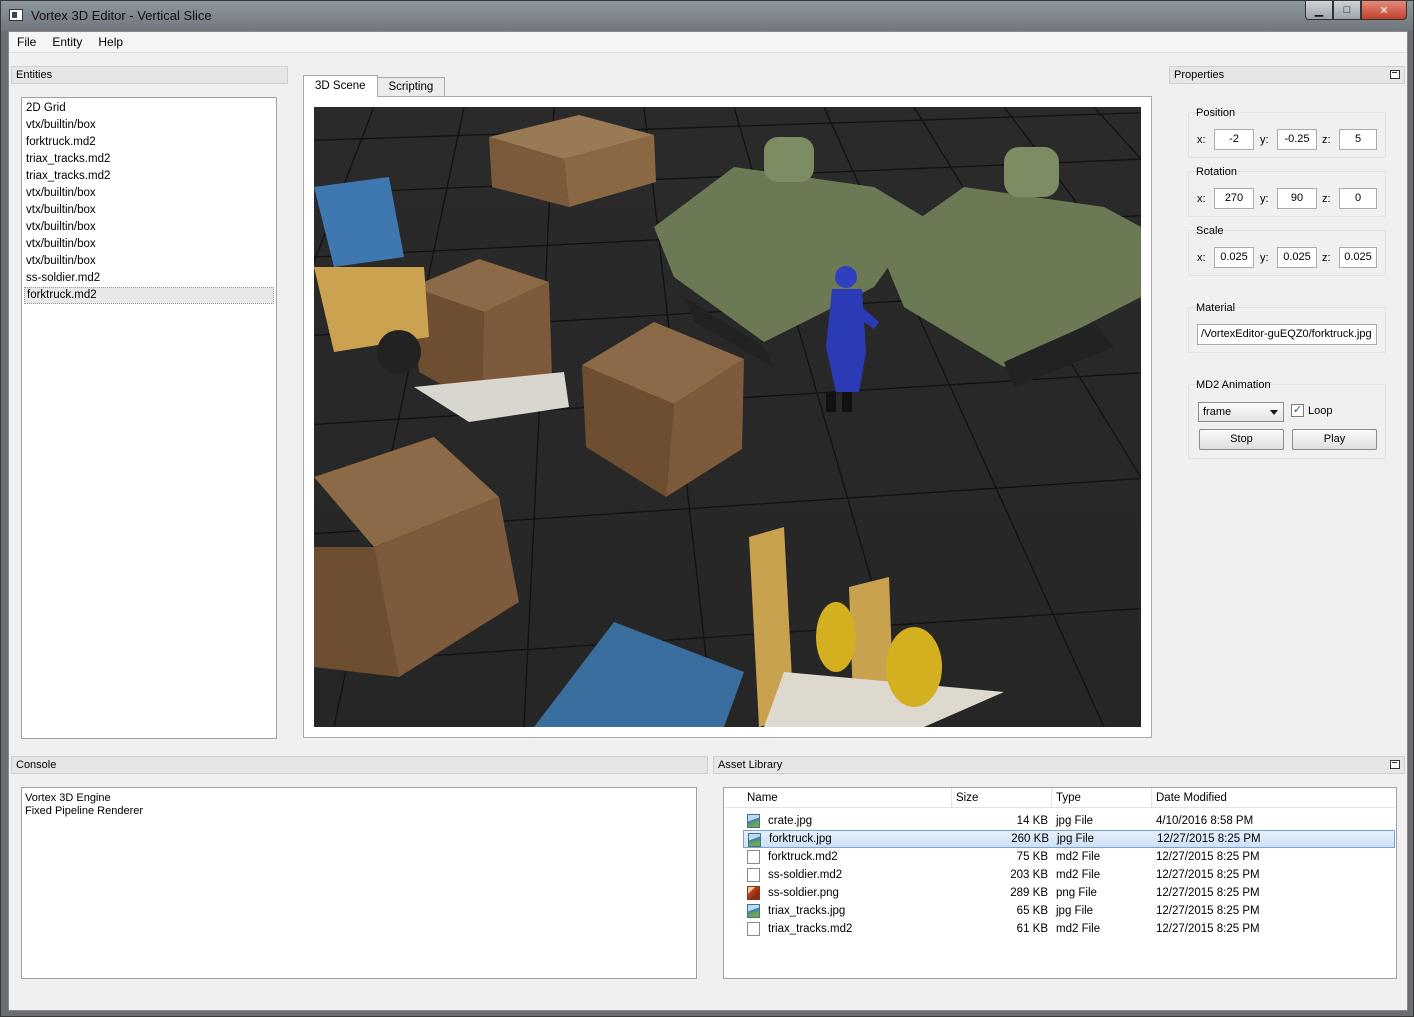  What do you see at coordinates (707, 16) in the screenshot?
I see `title-bar: Vortex 3D Editor - Vertical Slice ▁ □ ✕` at bounding box center [707, 16].